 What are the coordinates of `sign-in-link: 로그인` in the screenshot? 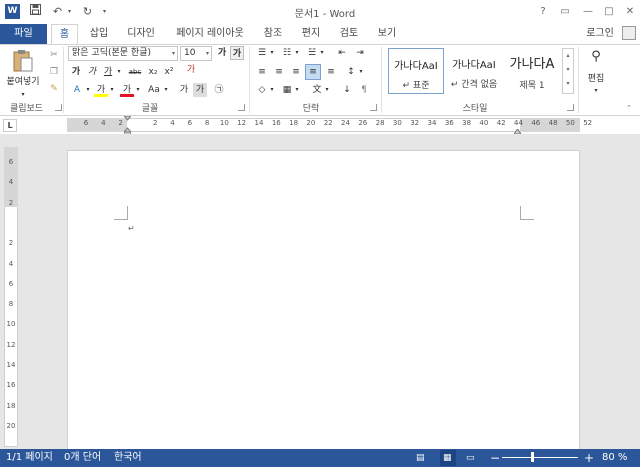 It's located at (600, 34).